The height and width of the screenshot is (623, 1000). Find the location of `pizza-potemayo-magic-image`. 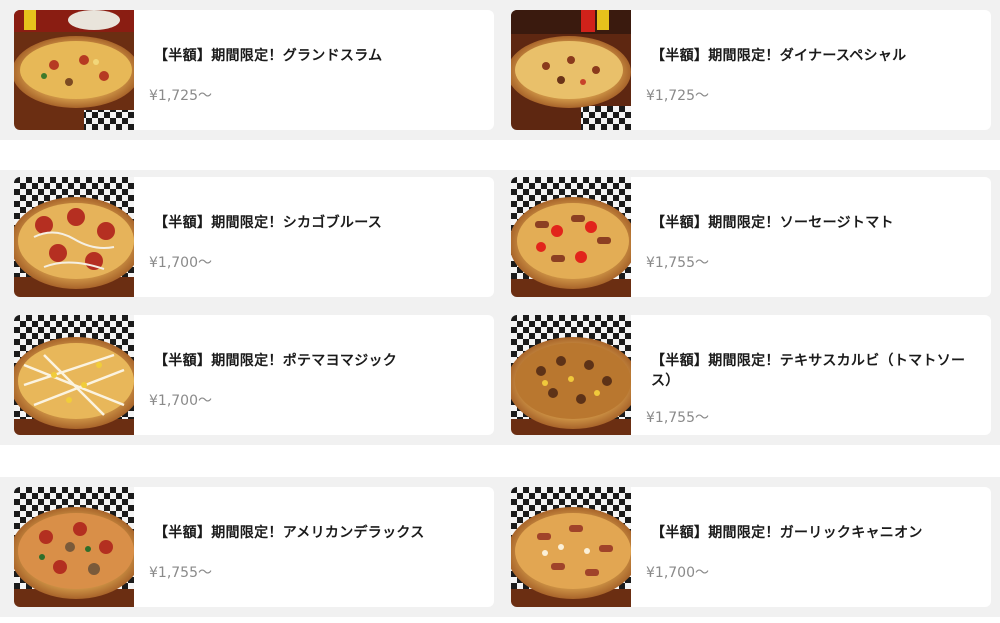

pizza-potemayo-magic-image is located at coordinates (74, 375).